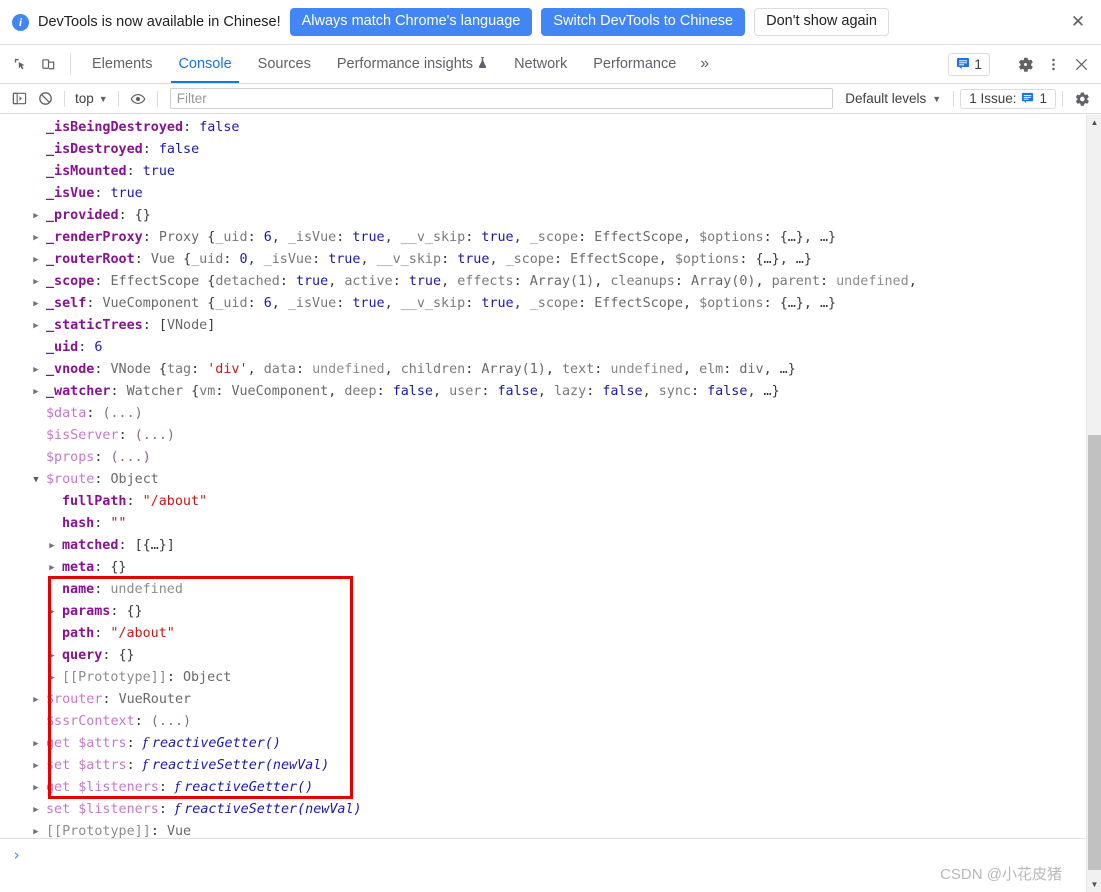 The height and width of the screenshot is (892, 1101). Describe the element at coordinates (566, 568) in the screenshot. I see `console-property-row: ▶ meta: {}` at that location.